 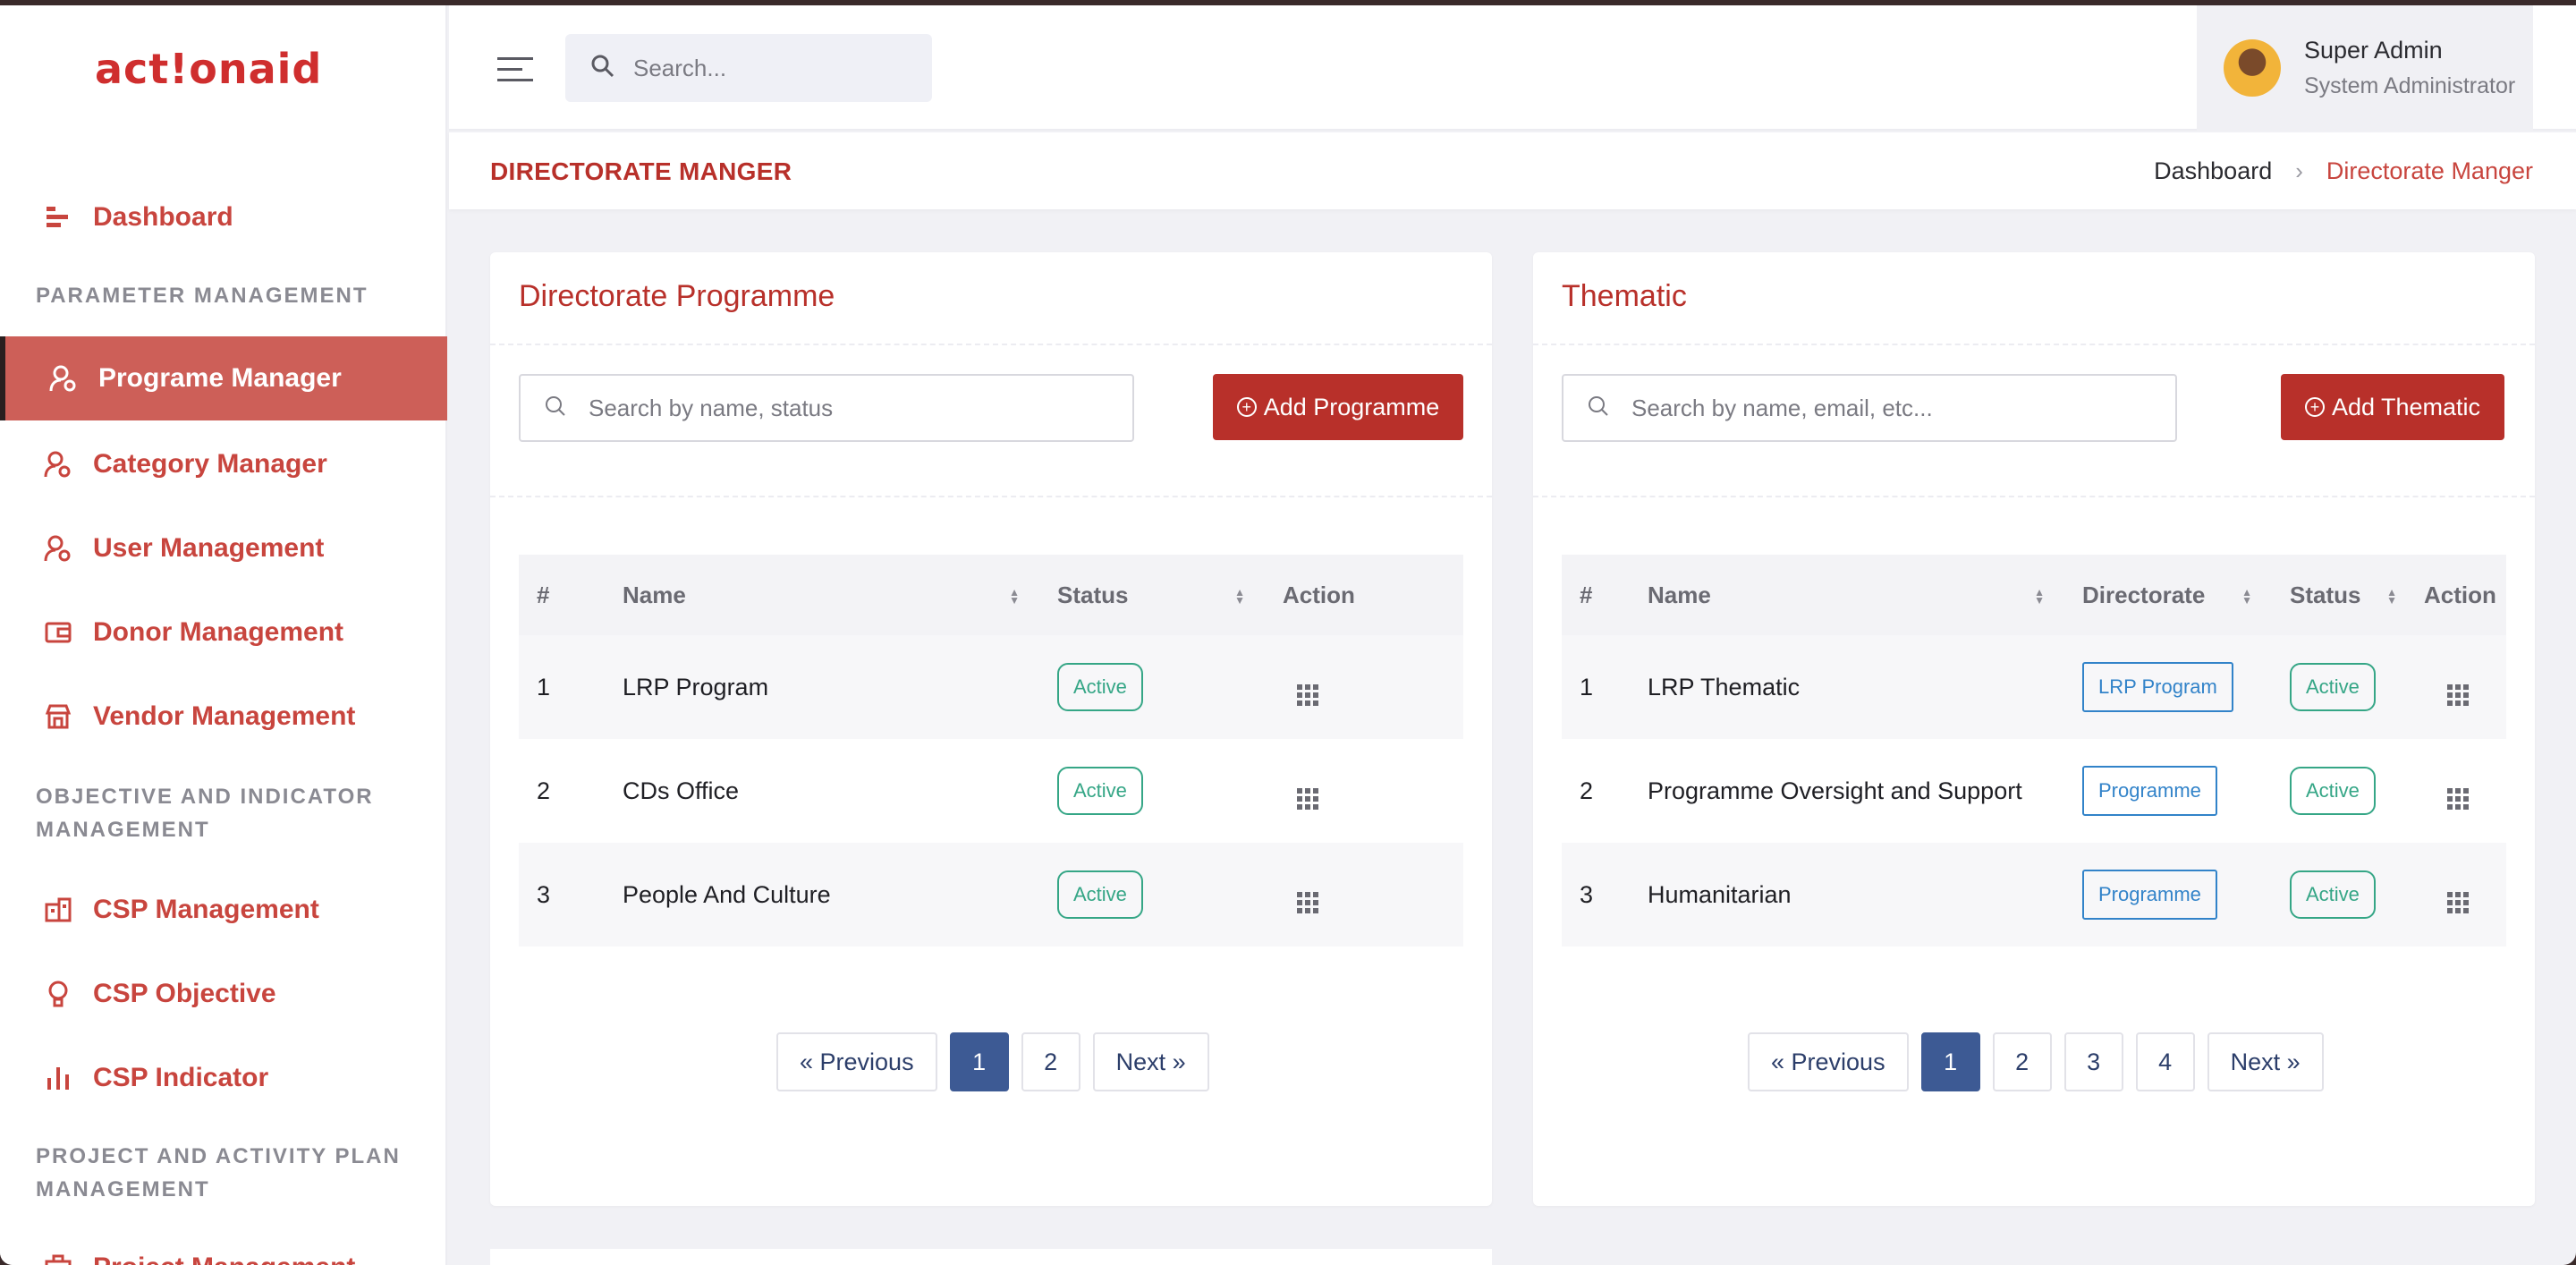 What do you see at coordinates (58, 632) in the screenshot?
I see `wallet-icon` at bounding box center [58, 632].